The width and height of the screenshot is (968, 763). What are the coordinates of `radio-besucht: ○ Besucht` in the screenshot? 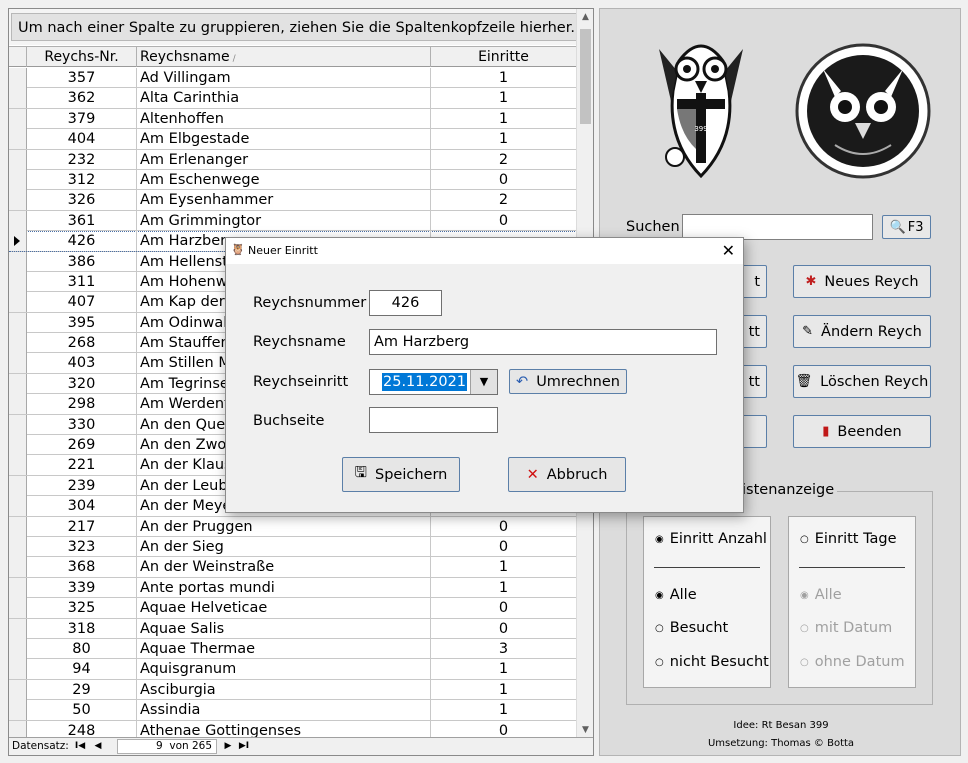 It's located at (691, 628).